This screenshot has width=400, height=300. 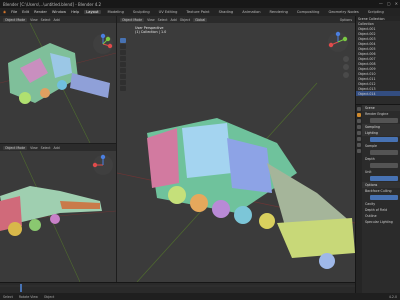 I want to click on status-rotate-hint: Rotate View, so click(x=28, y=296).